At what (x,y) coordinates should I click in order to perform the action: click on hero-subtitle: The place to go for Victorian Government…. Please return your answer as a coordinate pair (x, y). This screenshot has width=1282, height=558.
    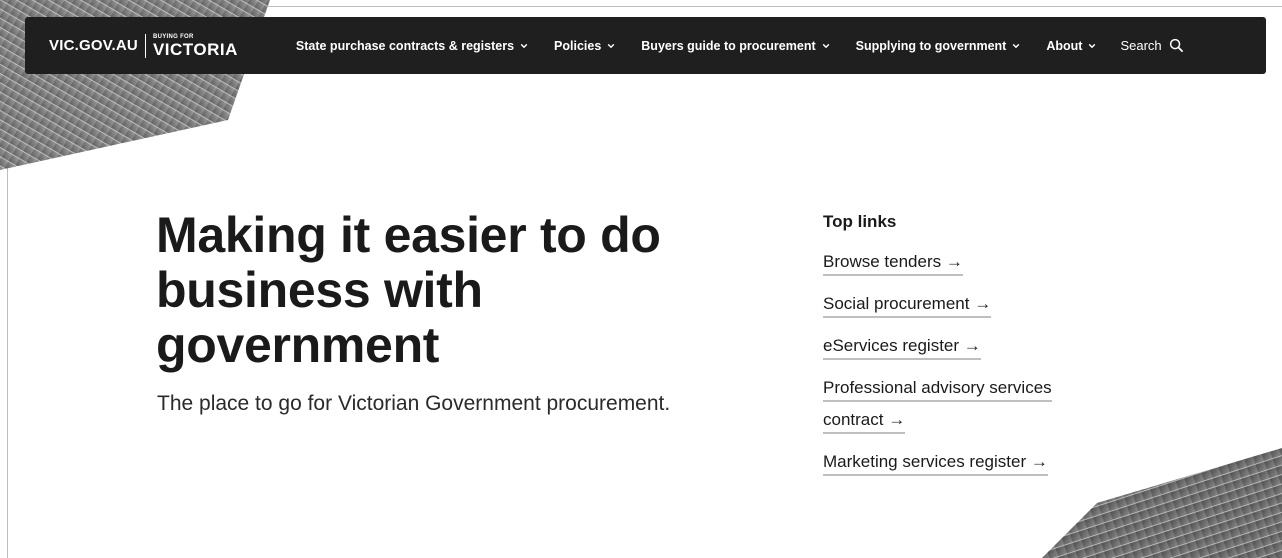
    Looking at the image, I should click on (414, 403).